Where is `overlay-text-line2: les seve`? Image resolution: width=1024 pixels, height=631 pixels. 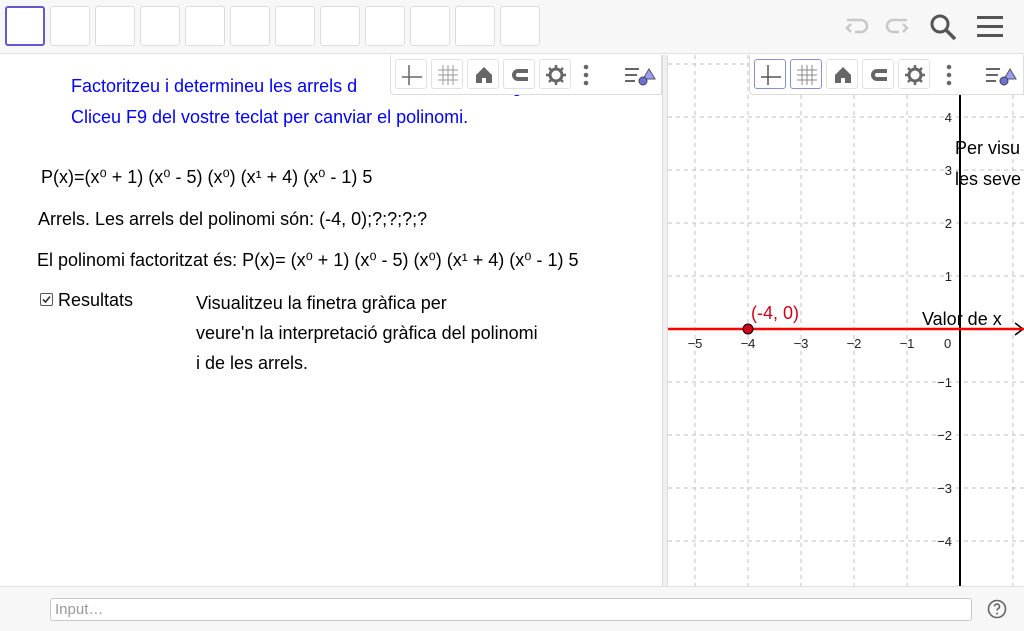 overlay-text-line2: les seve is located at coordinates (988, 179).